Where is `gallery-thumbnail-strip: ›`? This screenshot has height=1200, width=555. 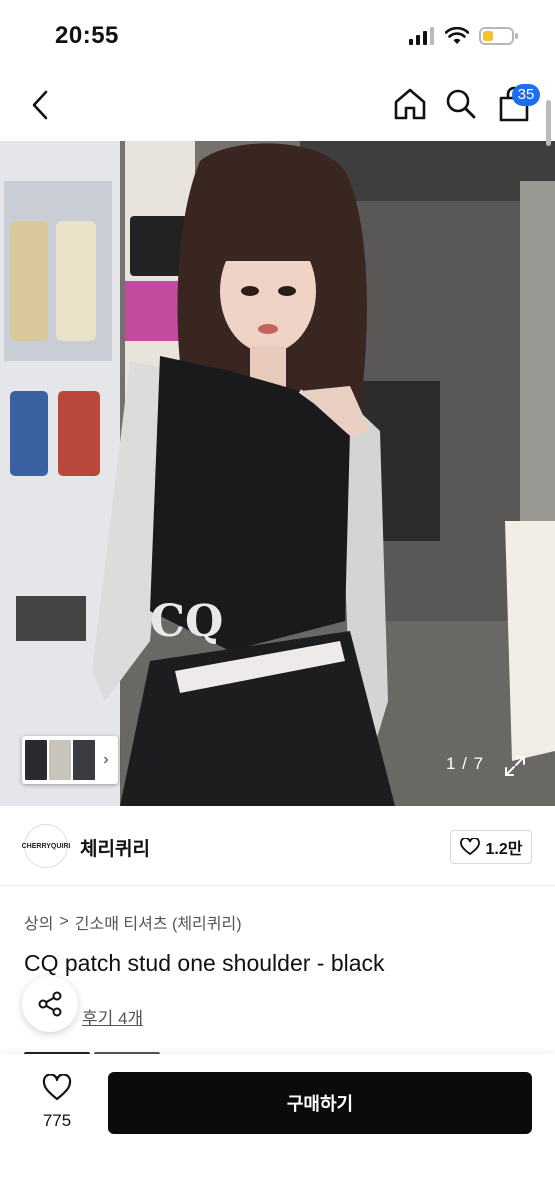 gallery-thumbnail-strip: › is located at coordinates (70, 760).